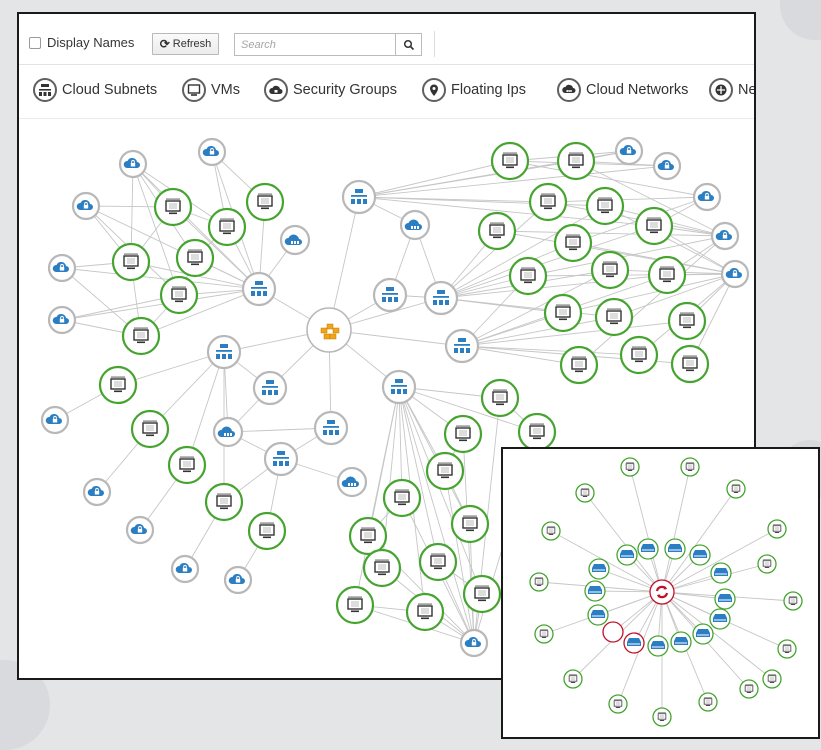 The width and height of the screenshot is (821, 750). I want to click on inset-graph, so click(661, 594).